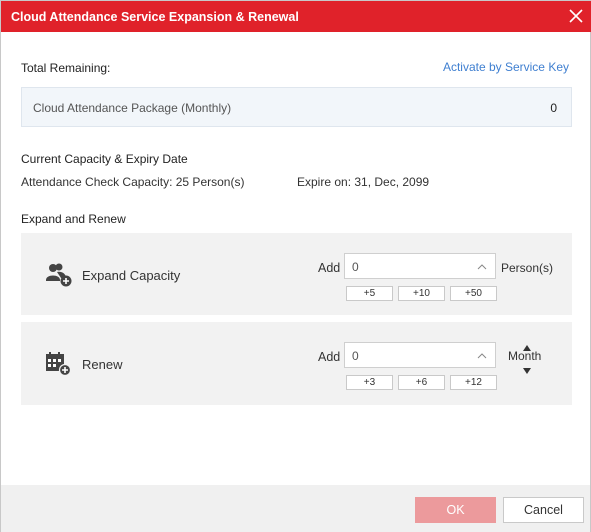  Describe the element at coordinates (543, 510) in the screenshot. I see `cancel-button: Cancel` at that location.